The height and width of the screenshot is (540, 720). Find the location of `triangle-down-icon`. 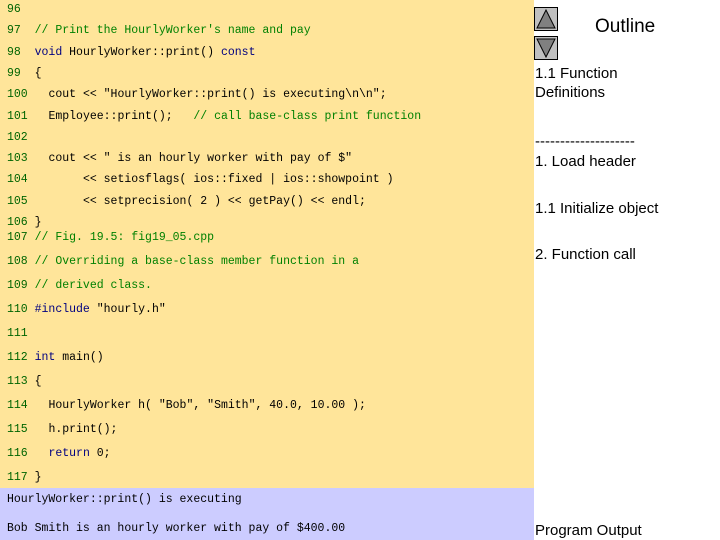

triangle-down-icon is located at coordinates (546, 48).